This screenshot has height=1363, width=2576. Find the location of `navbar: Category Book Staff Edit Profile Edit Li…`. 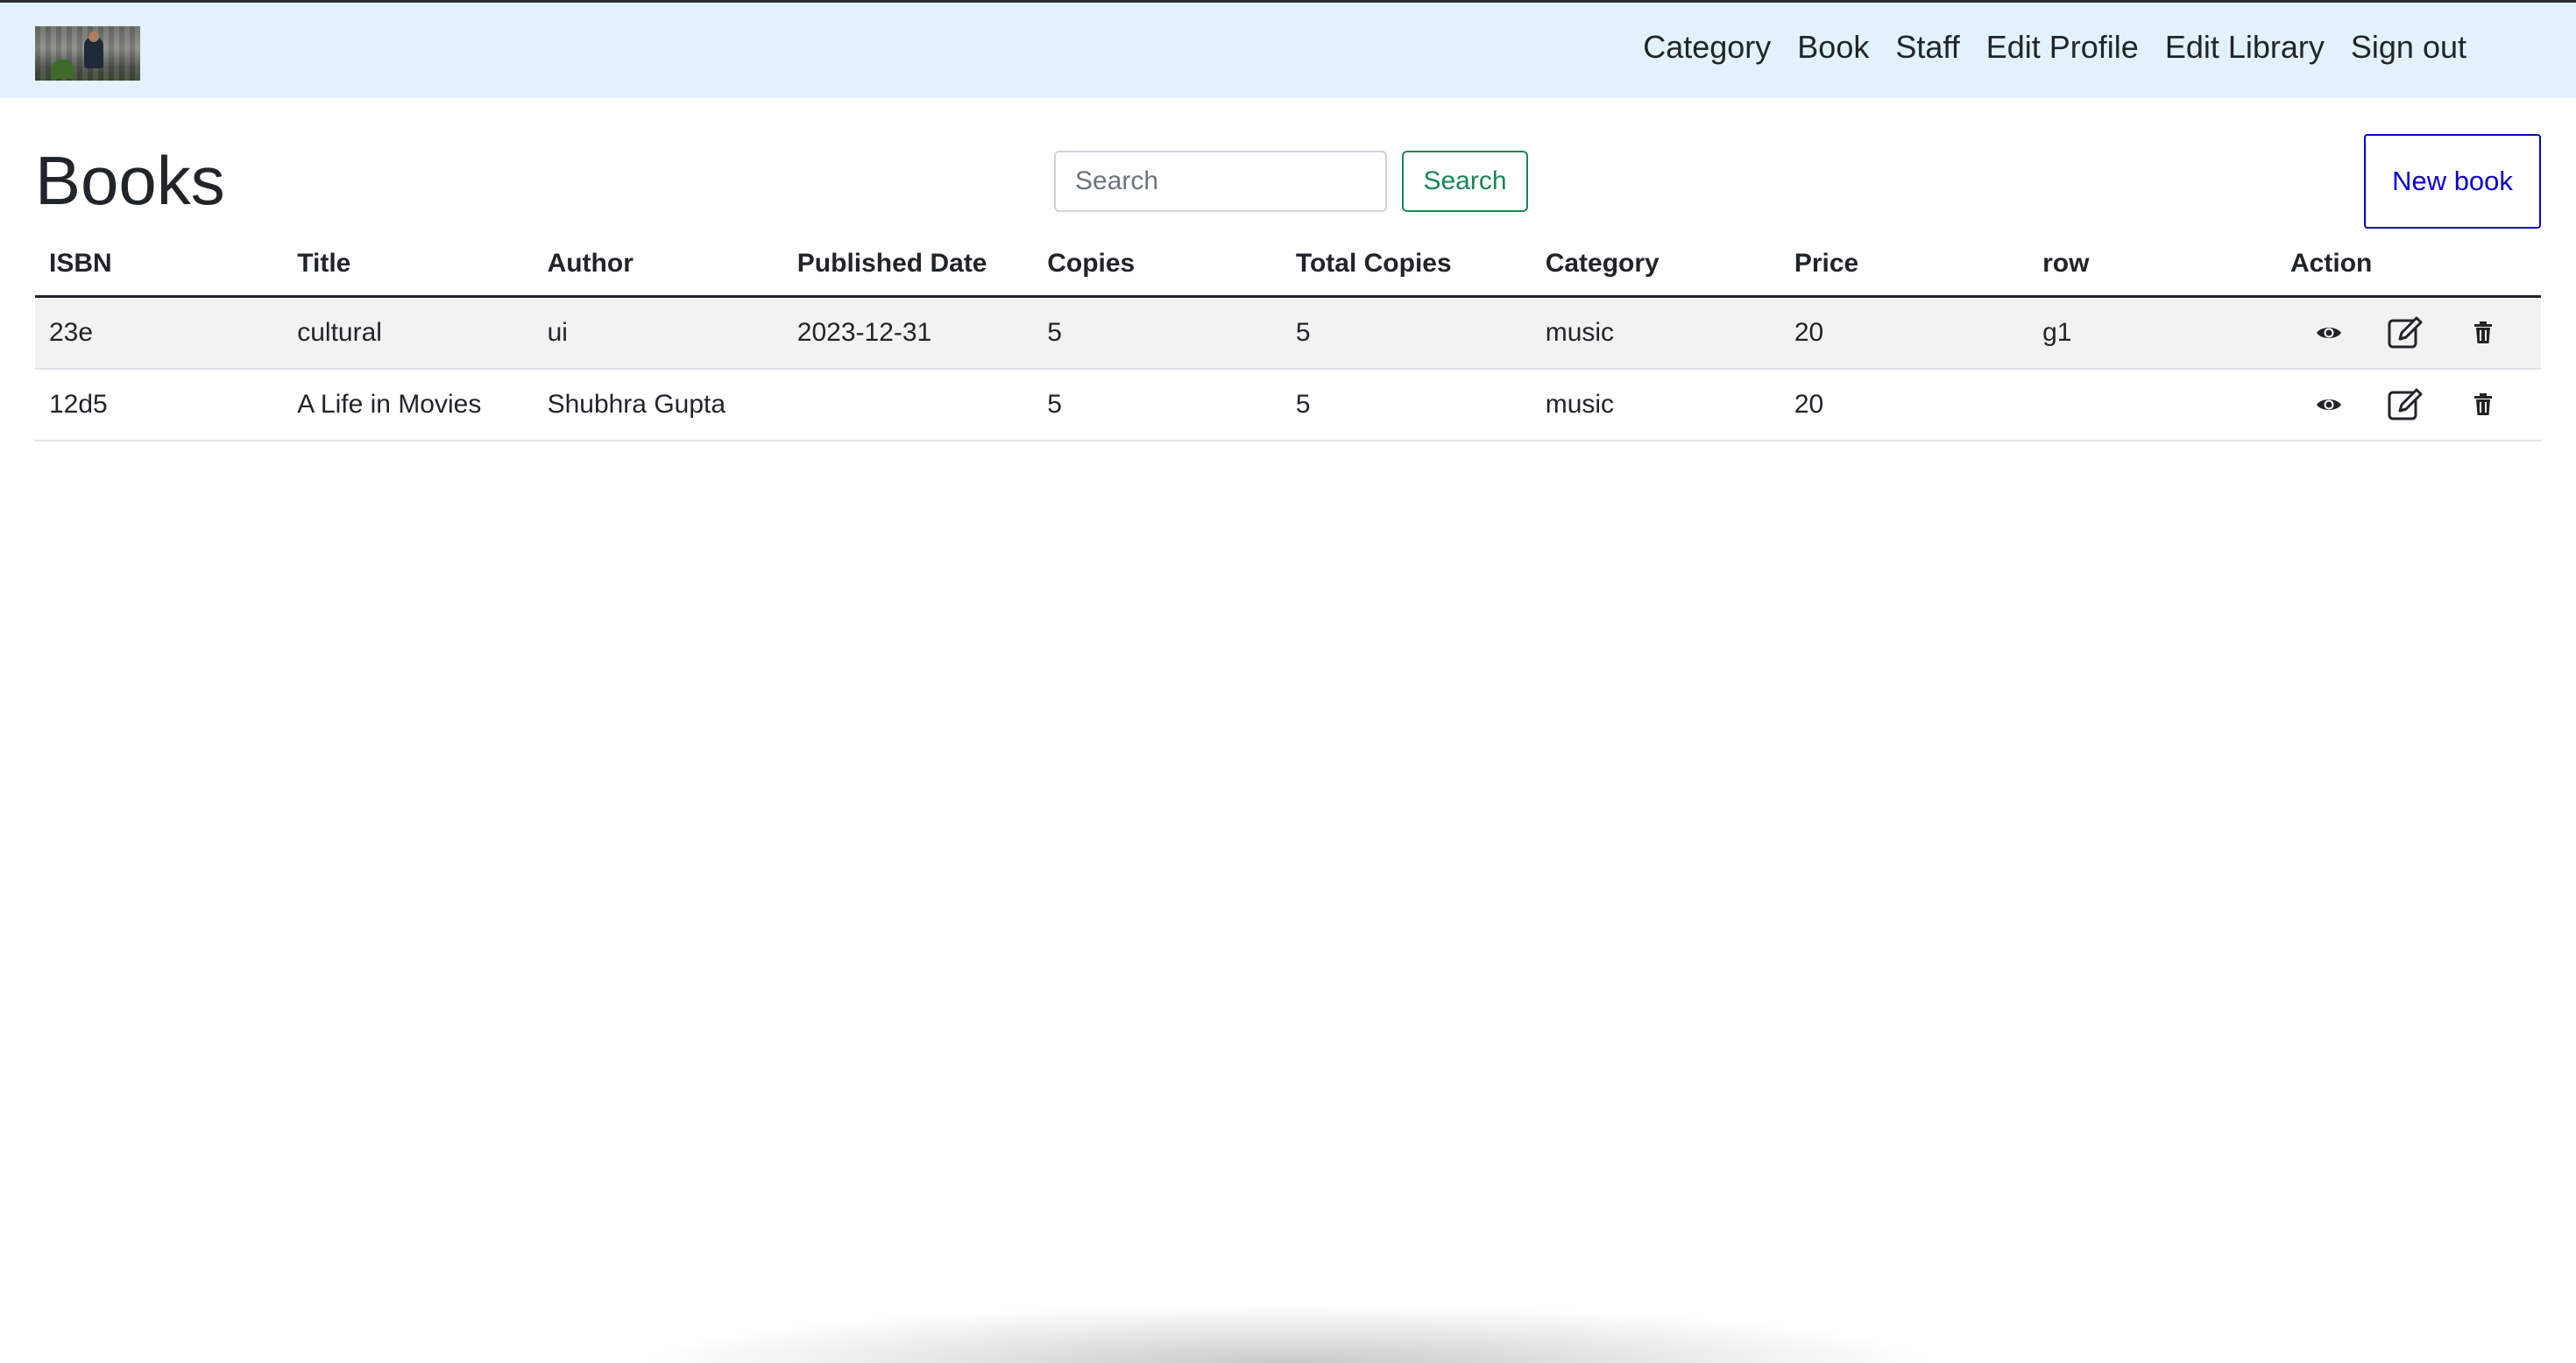

navbar: Category Book Staff Edit Profile Edit Li… is located at coordinates (1288, 50).